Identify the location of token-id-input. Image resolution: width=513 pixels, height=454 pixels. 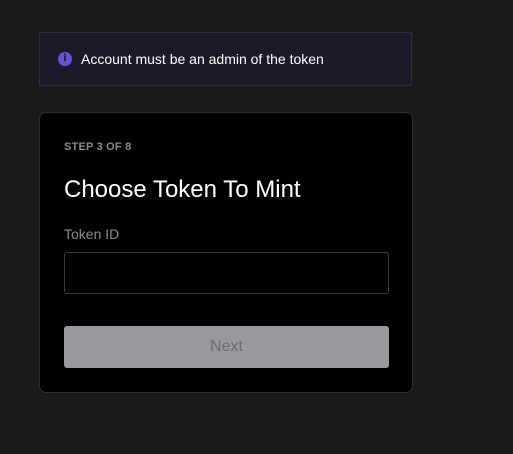
(226, 273).